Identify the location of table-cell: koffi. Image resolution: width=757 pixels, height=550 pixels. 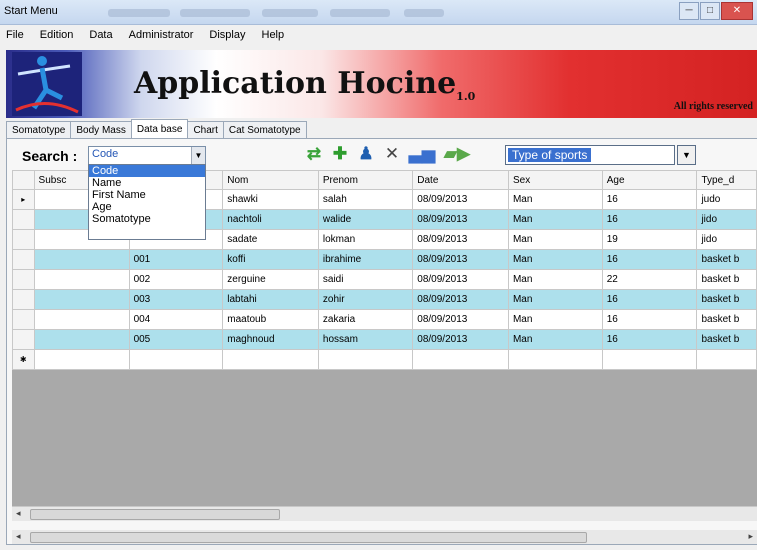
(270, 259).